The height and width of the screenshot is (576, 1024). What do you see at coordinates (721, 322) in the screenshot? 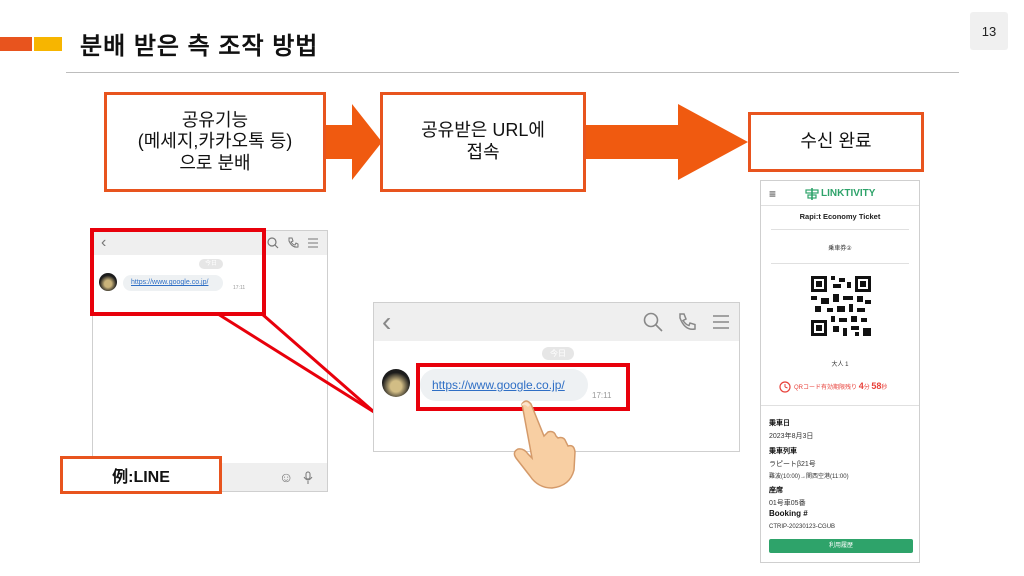
I see `menu-icon` at bounding box center [721, 322].